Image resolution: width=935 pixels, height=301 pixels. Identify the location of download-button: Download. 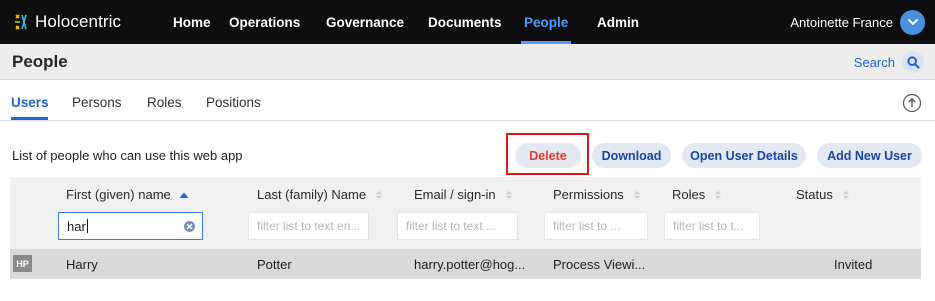
(631, 155).